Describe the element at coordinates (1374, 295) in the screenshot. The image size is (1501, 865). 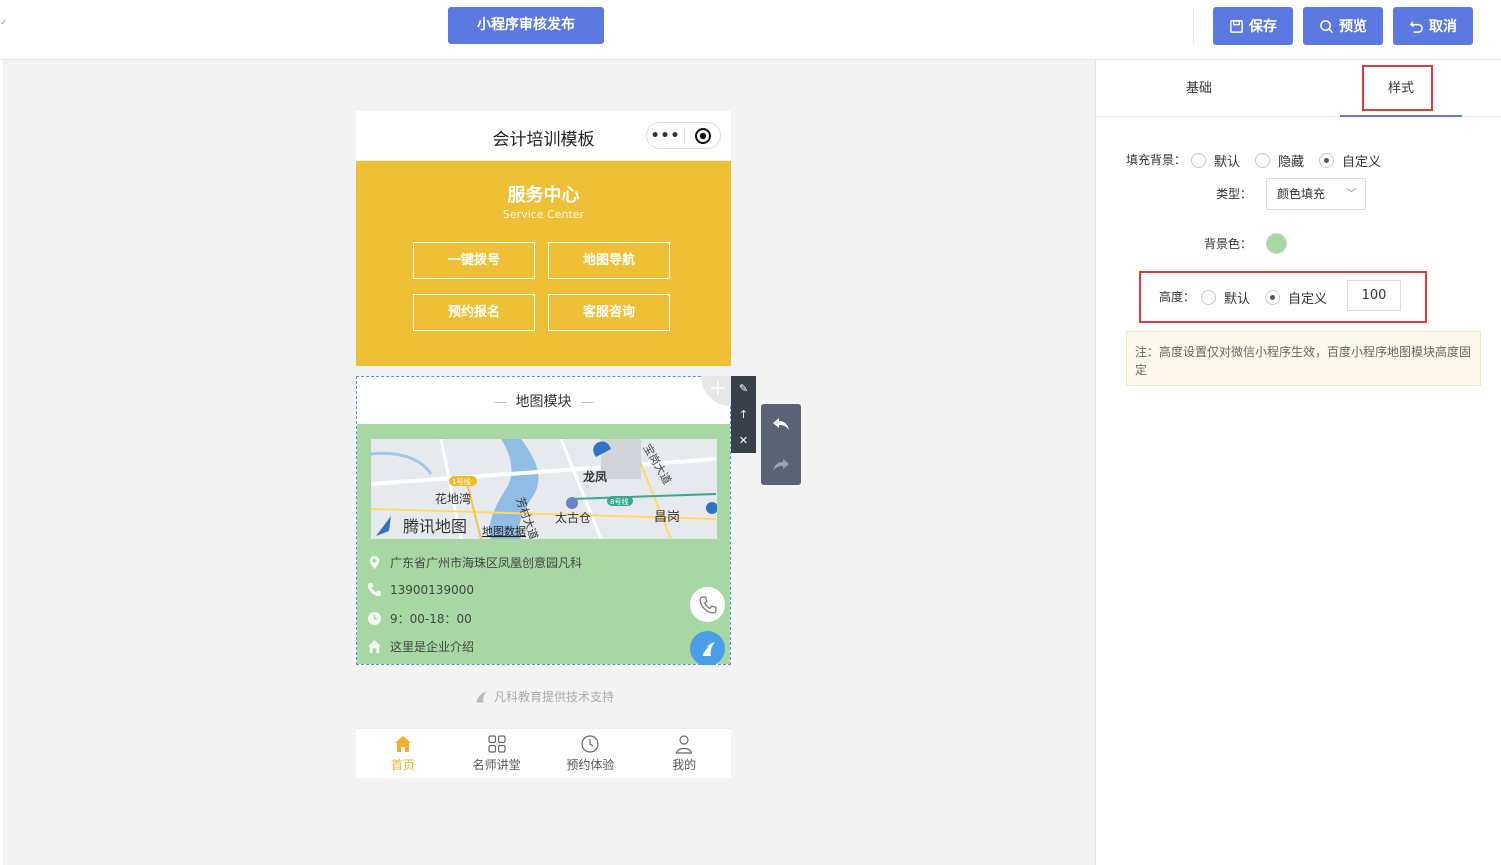
I see `height-input: 100` at that location.